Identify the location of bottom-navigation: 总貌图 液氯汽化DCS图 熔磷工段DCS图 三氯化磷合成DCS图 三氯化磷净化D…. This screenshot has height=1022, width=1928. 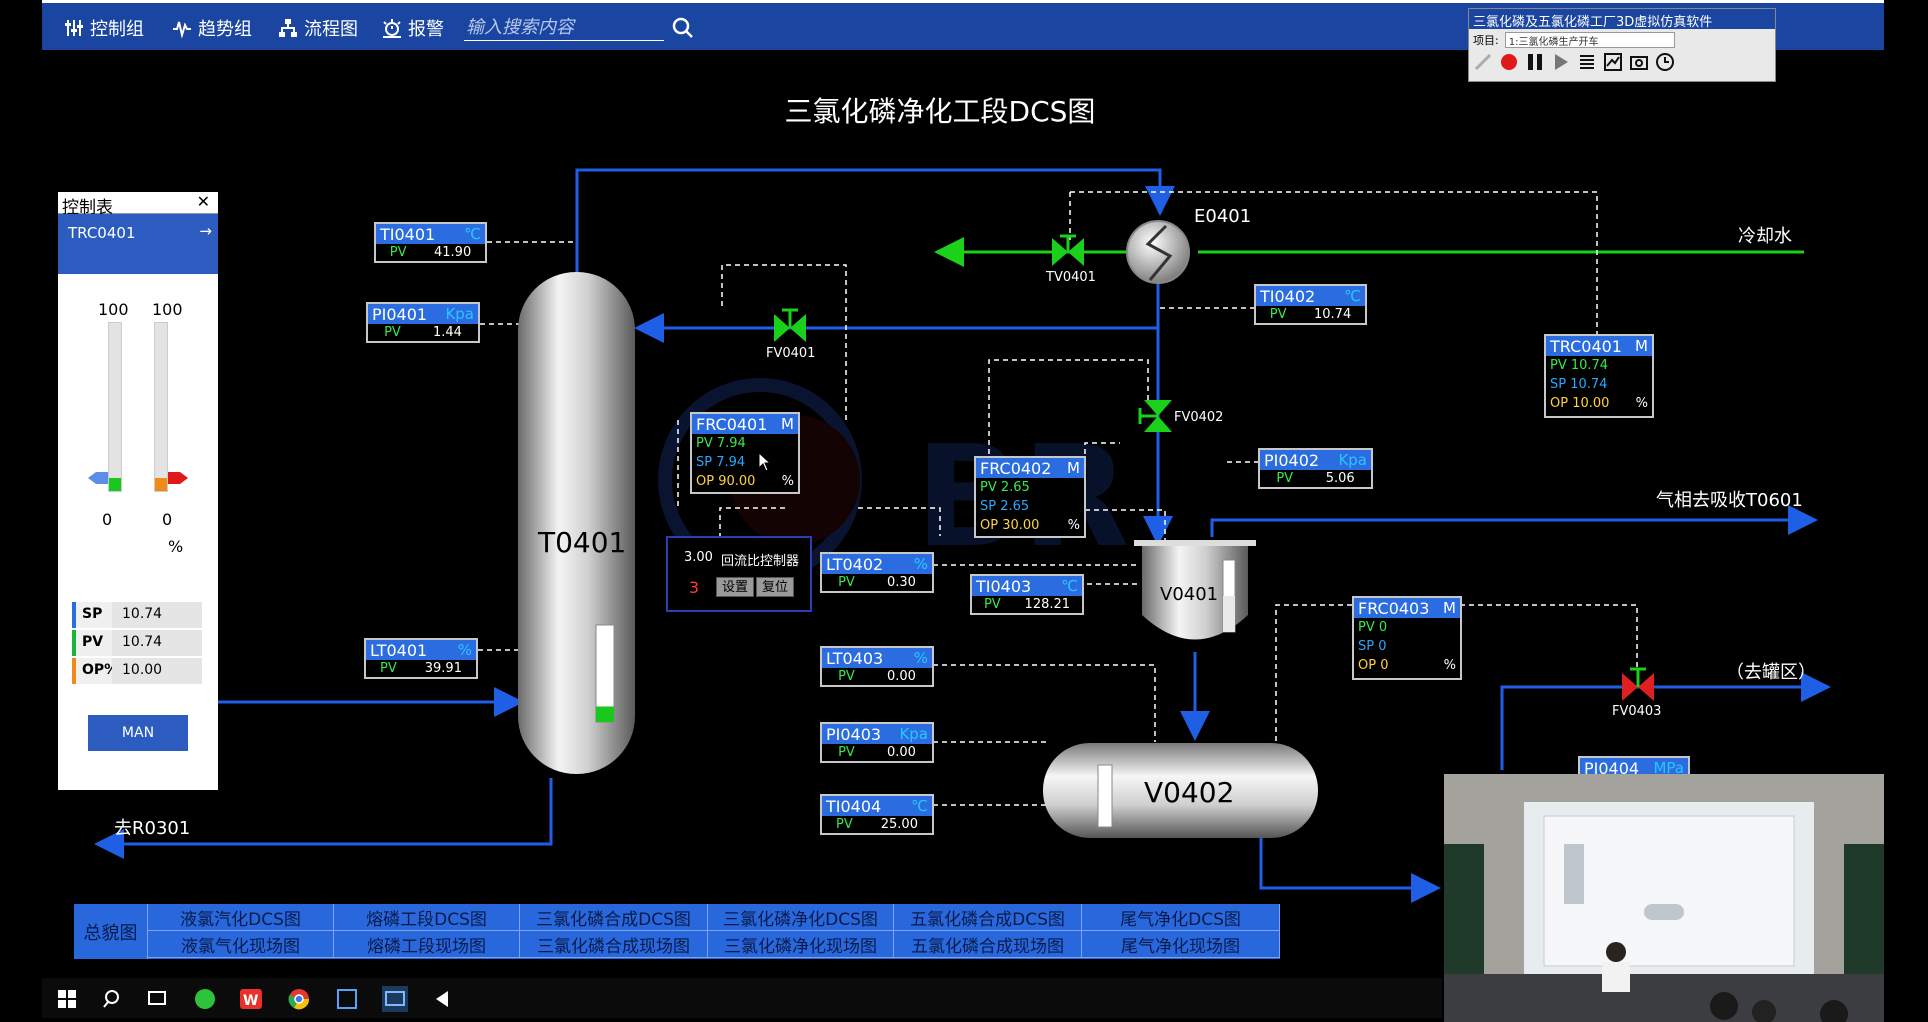
(677, 931).